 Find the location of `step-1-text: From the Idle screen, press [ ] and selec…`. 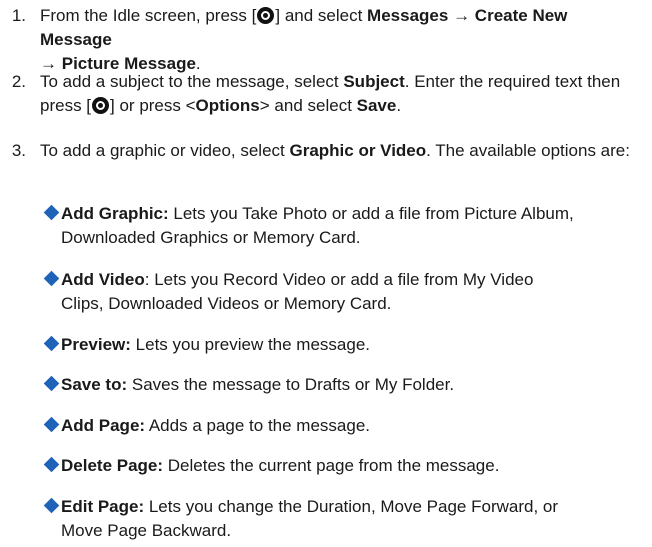

step-1-text: From the Idle screen, press [ ] and selec… is located at coordinates (340, 40).